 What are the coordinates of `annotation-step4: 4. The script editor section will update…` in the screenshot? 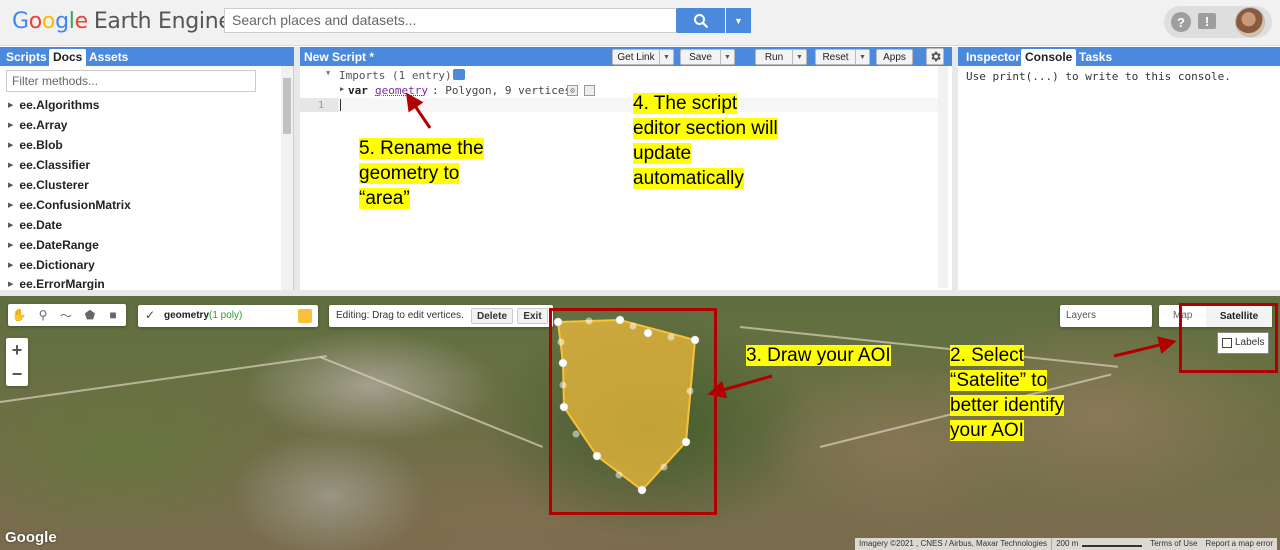 It's located at (705, 141).